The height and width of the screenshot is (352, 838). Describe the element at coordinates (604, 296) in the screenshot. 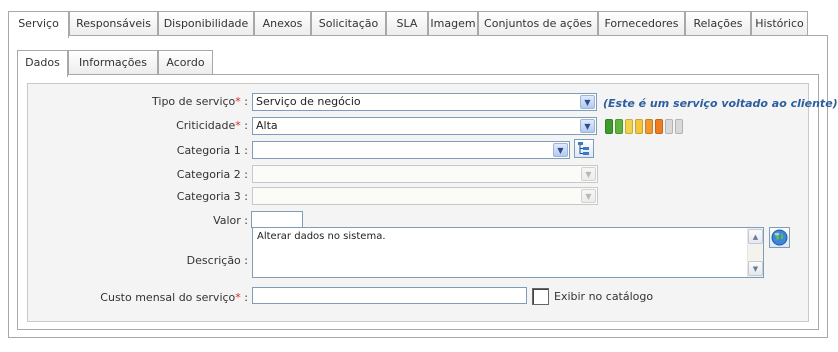

I see `exibir-catalogo-label: Exibir no catálogo` at that location.